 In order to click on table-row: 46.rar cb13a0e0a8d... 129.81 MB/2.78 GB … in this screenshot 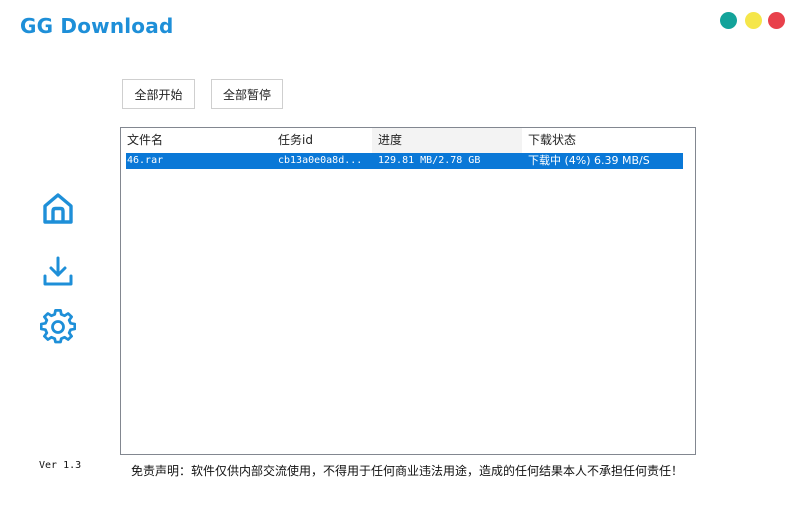, I will do `click(404, 161)`.